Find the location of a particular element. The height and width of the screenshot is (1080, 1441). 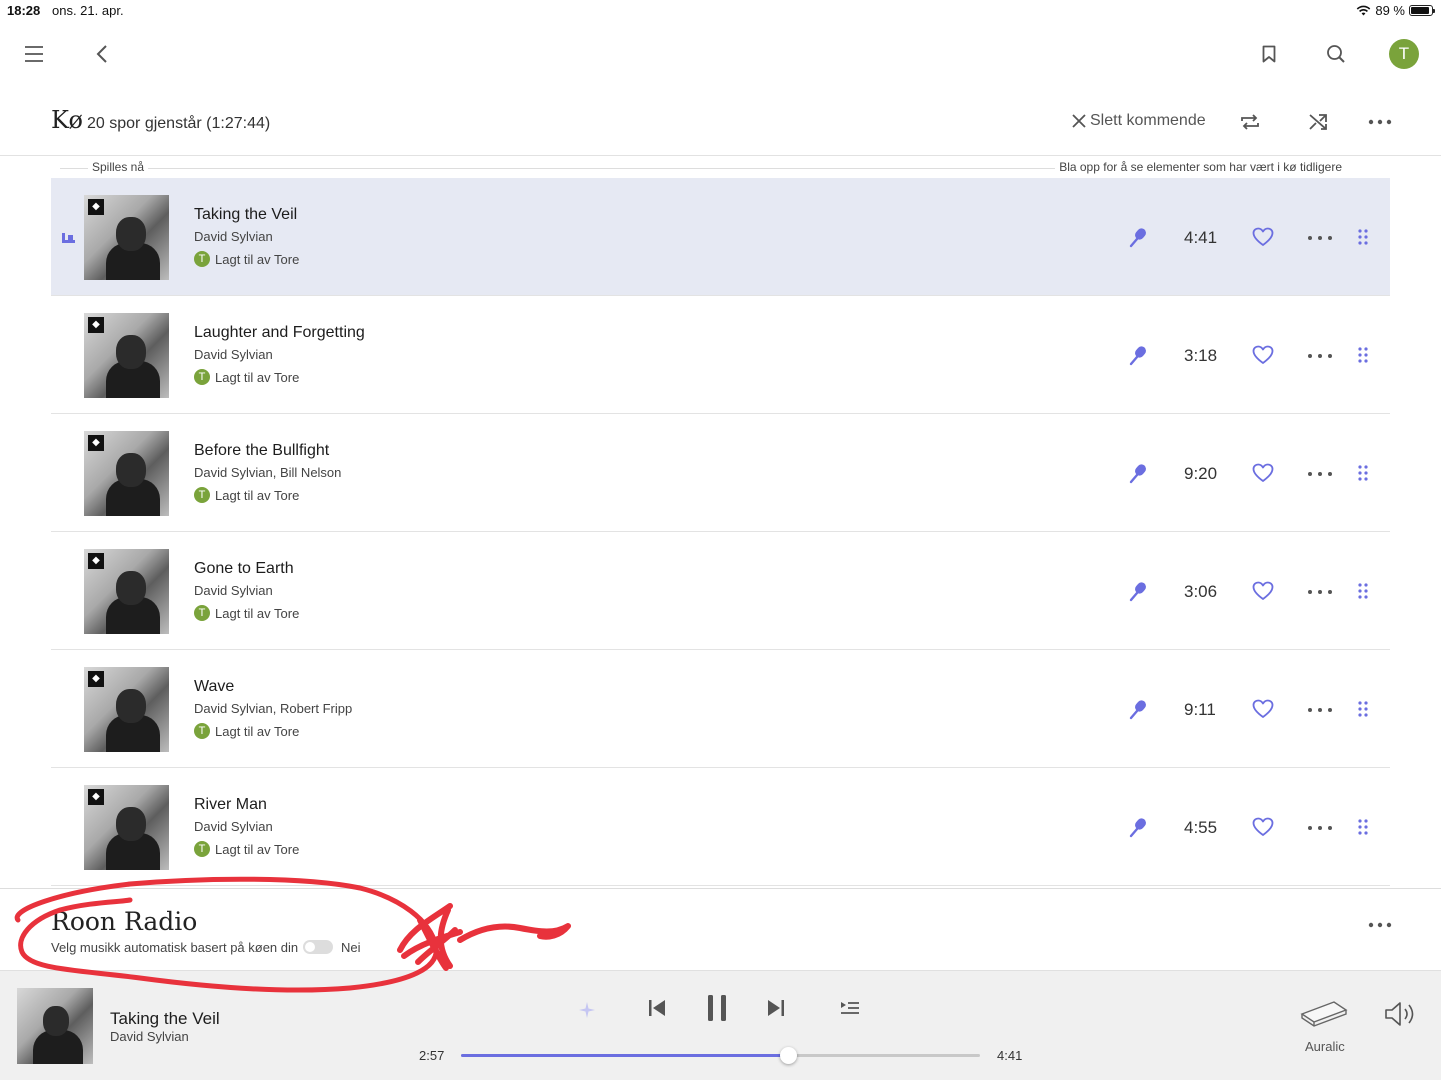

clear-upcoming-button: Slett kommende is located at coordinates (1139, 121).